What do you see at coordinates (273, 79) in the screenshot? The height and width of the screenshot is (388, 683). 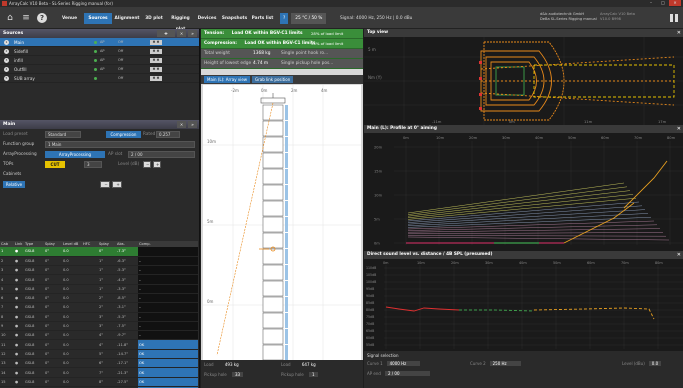 I see `tab-grab-link: Grab link position` at bounding box center [273, 79].